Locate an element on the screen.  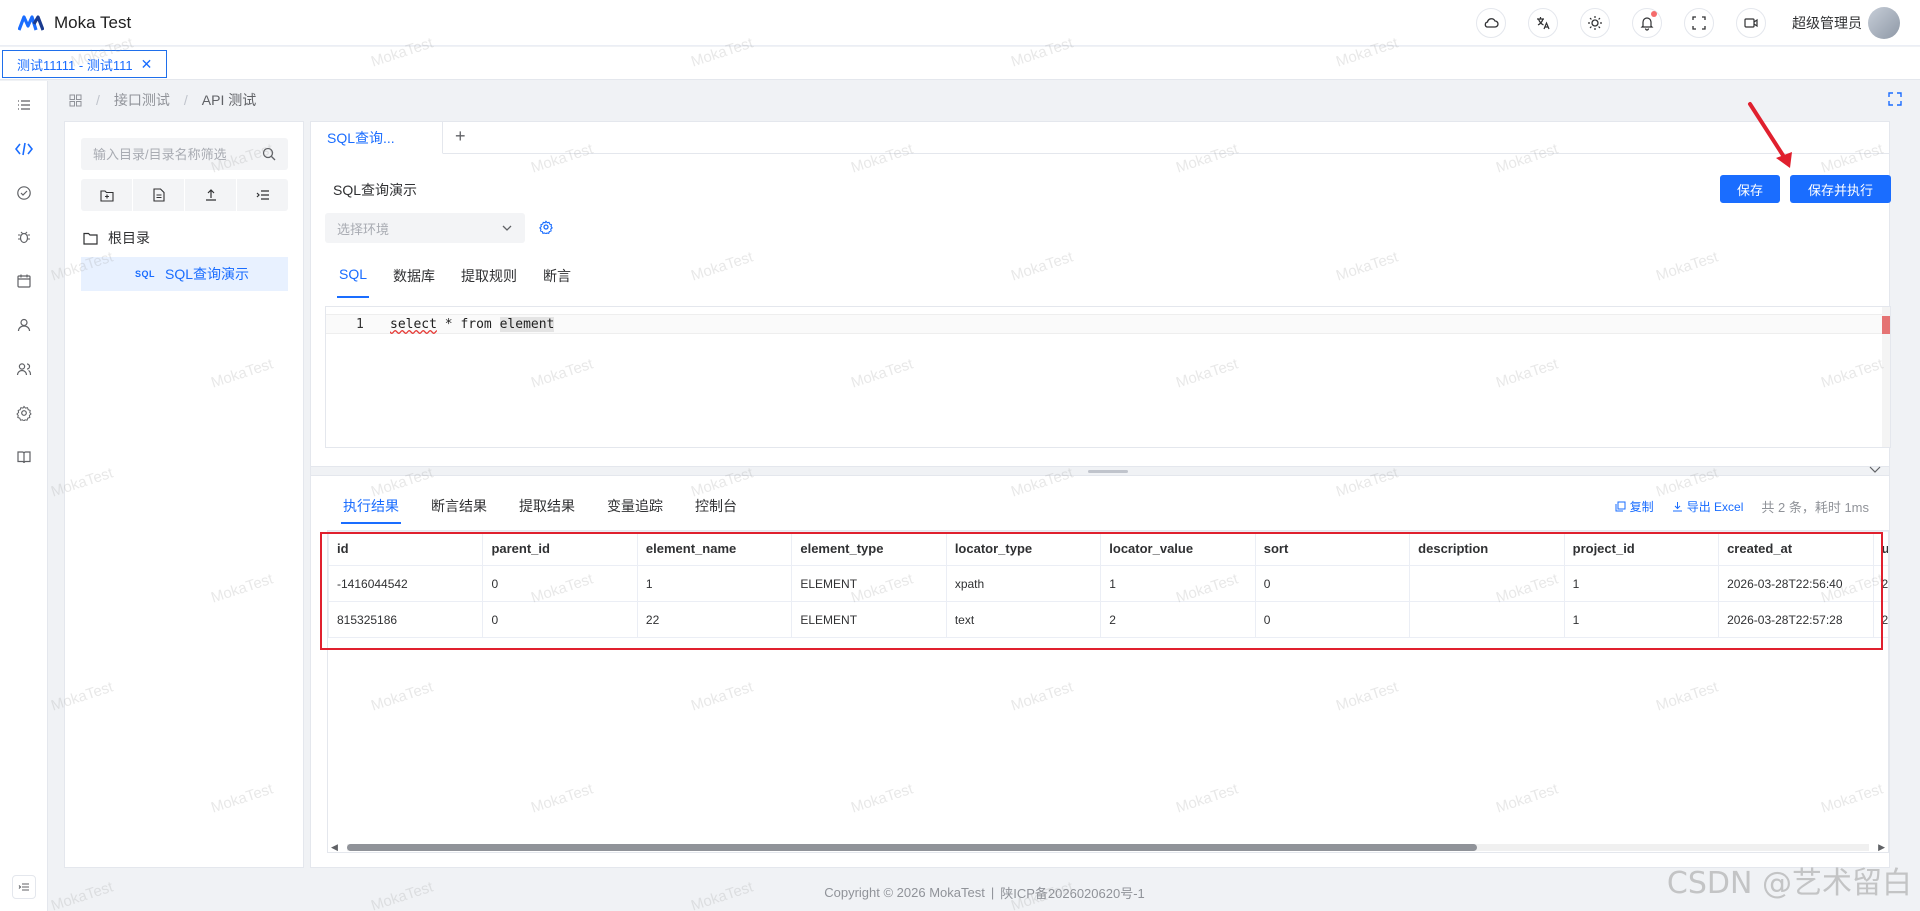
avatar is located at coordinates (1884, 22).